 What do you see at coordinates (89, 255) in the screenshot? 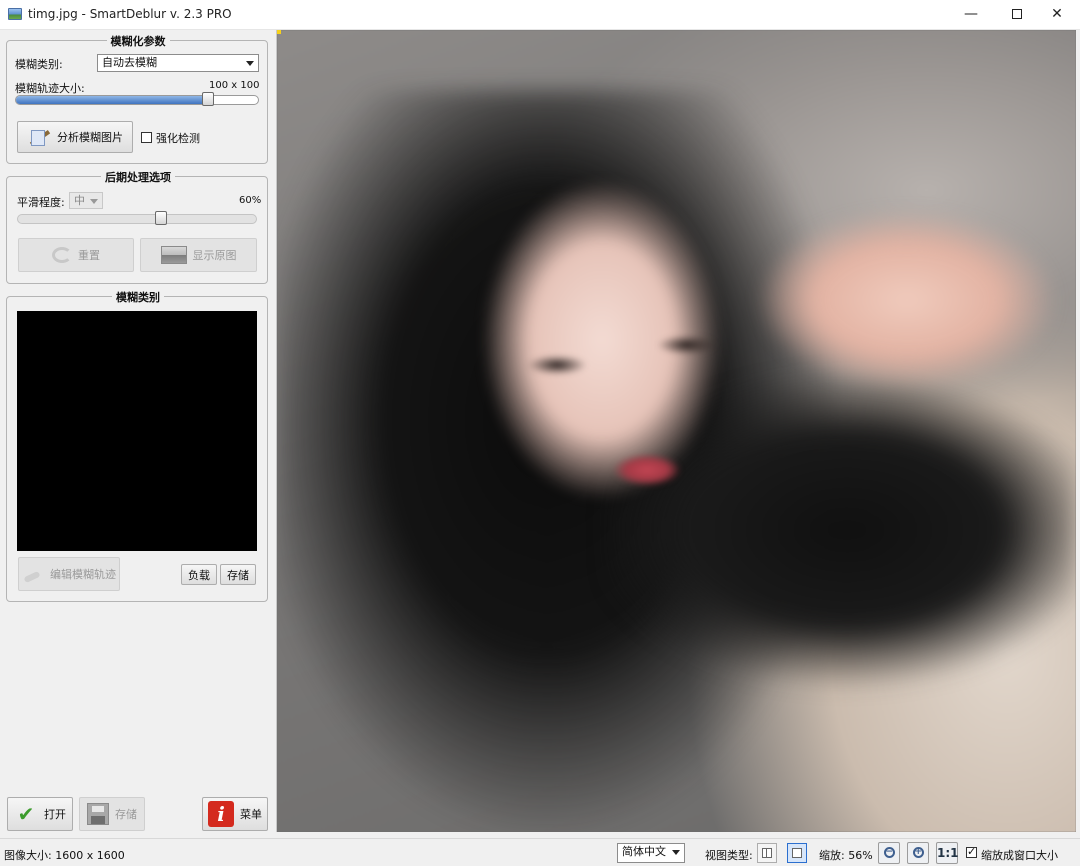
I see `reset-label: 重置` at bounding box center [89, 255].